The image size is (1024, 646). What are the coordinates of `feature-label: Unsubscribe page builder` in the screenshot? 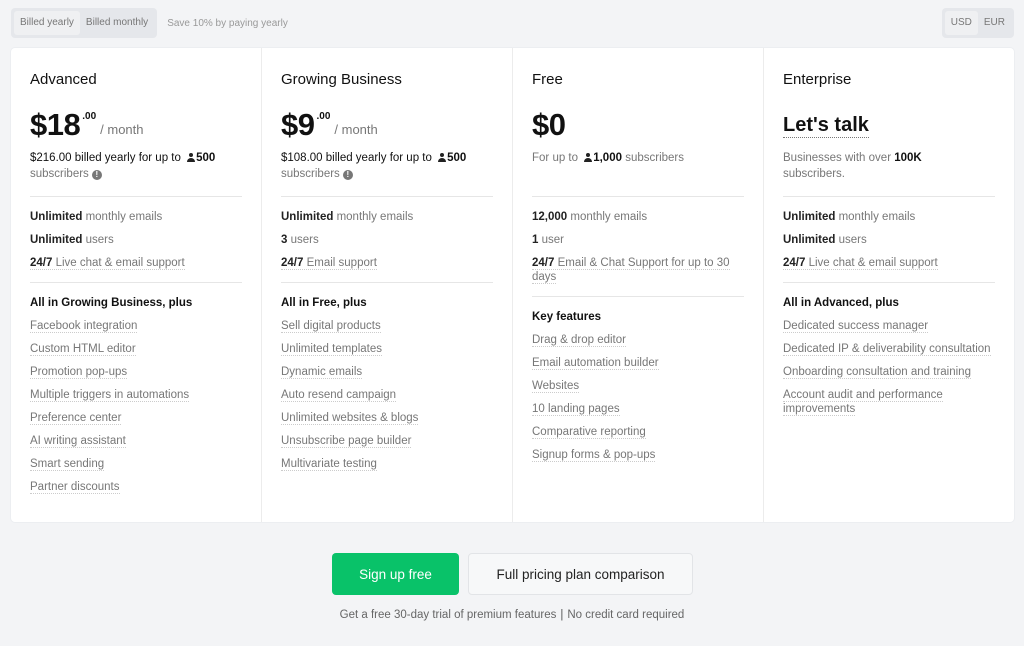 It's located at (346, 441).